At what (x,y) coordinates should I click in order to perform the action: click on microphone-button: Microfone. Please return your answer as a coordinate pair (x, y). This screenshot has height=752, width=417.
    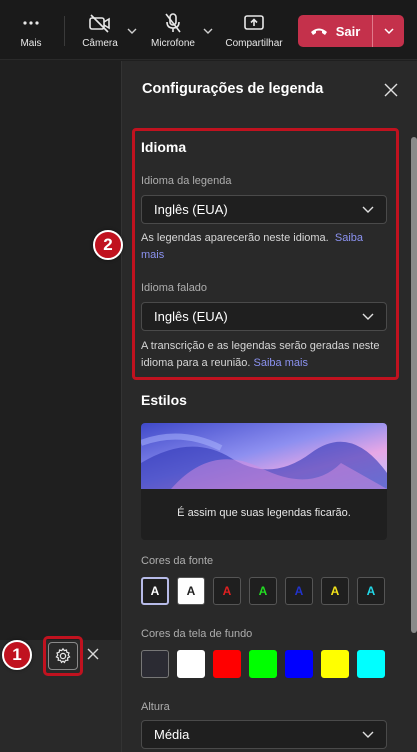
    Looking at the image, I should click on (173, 30).